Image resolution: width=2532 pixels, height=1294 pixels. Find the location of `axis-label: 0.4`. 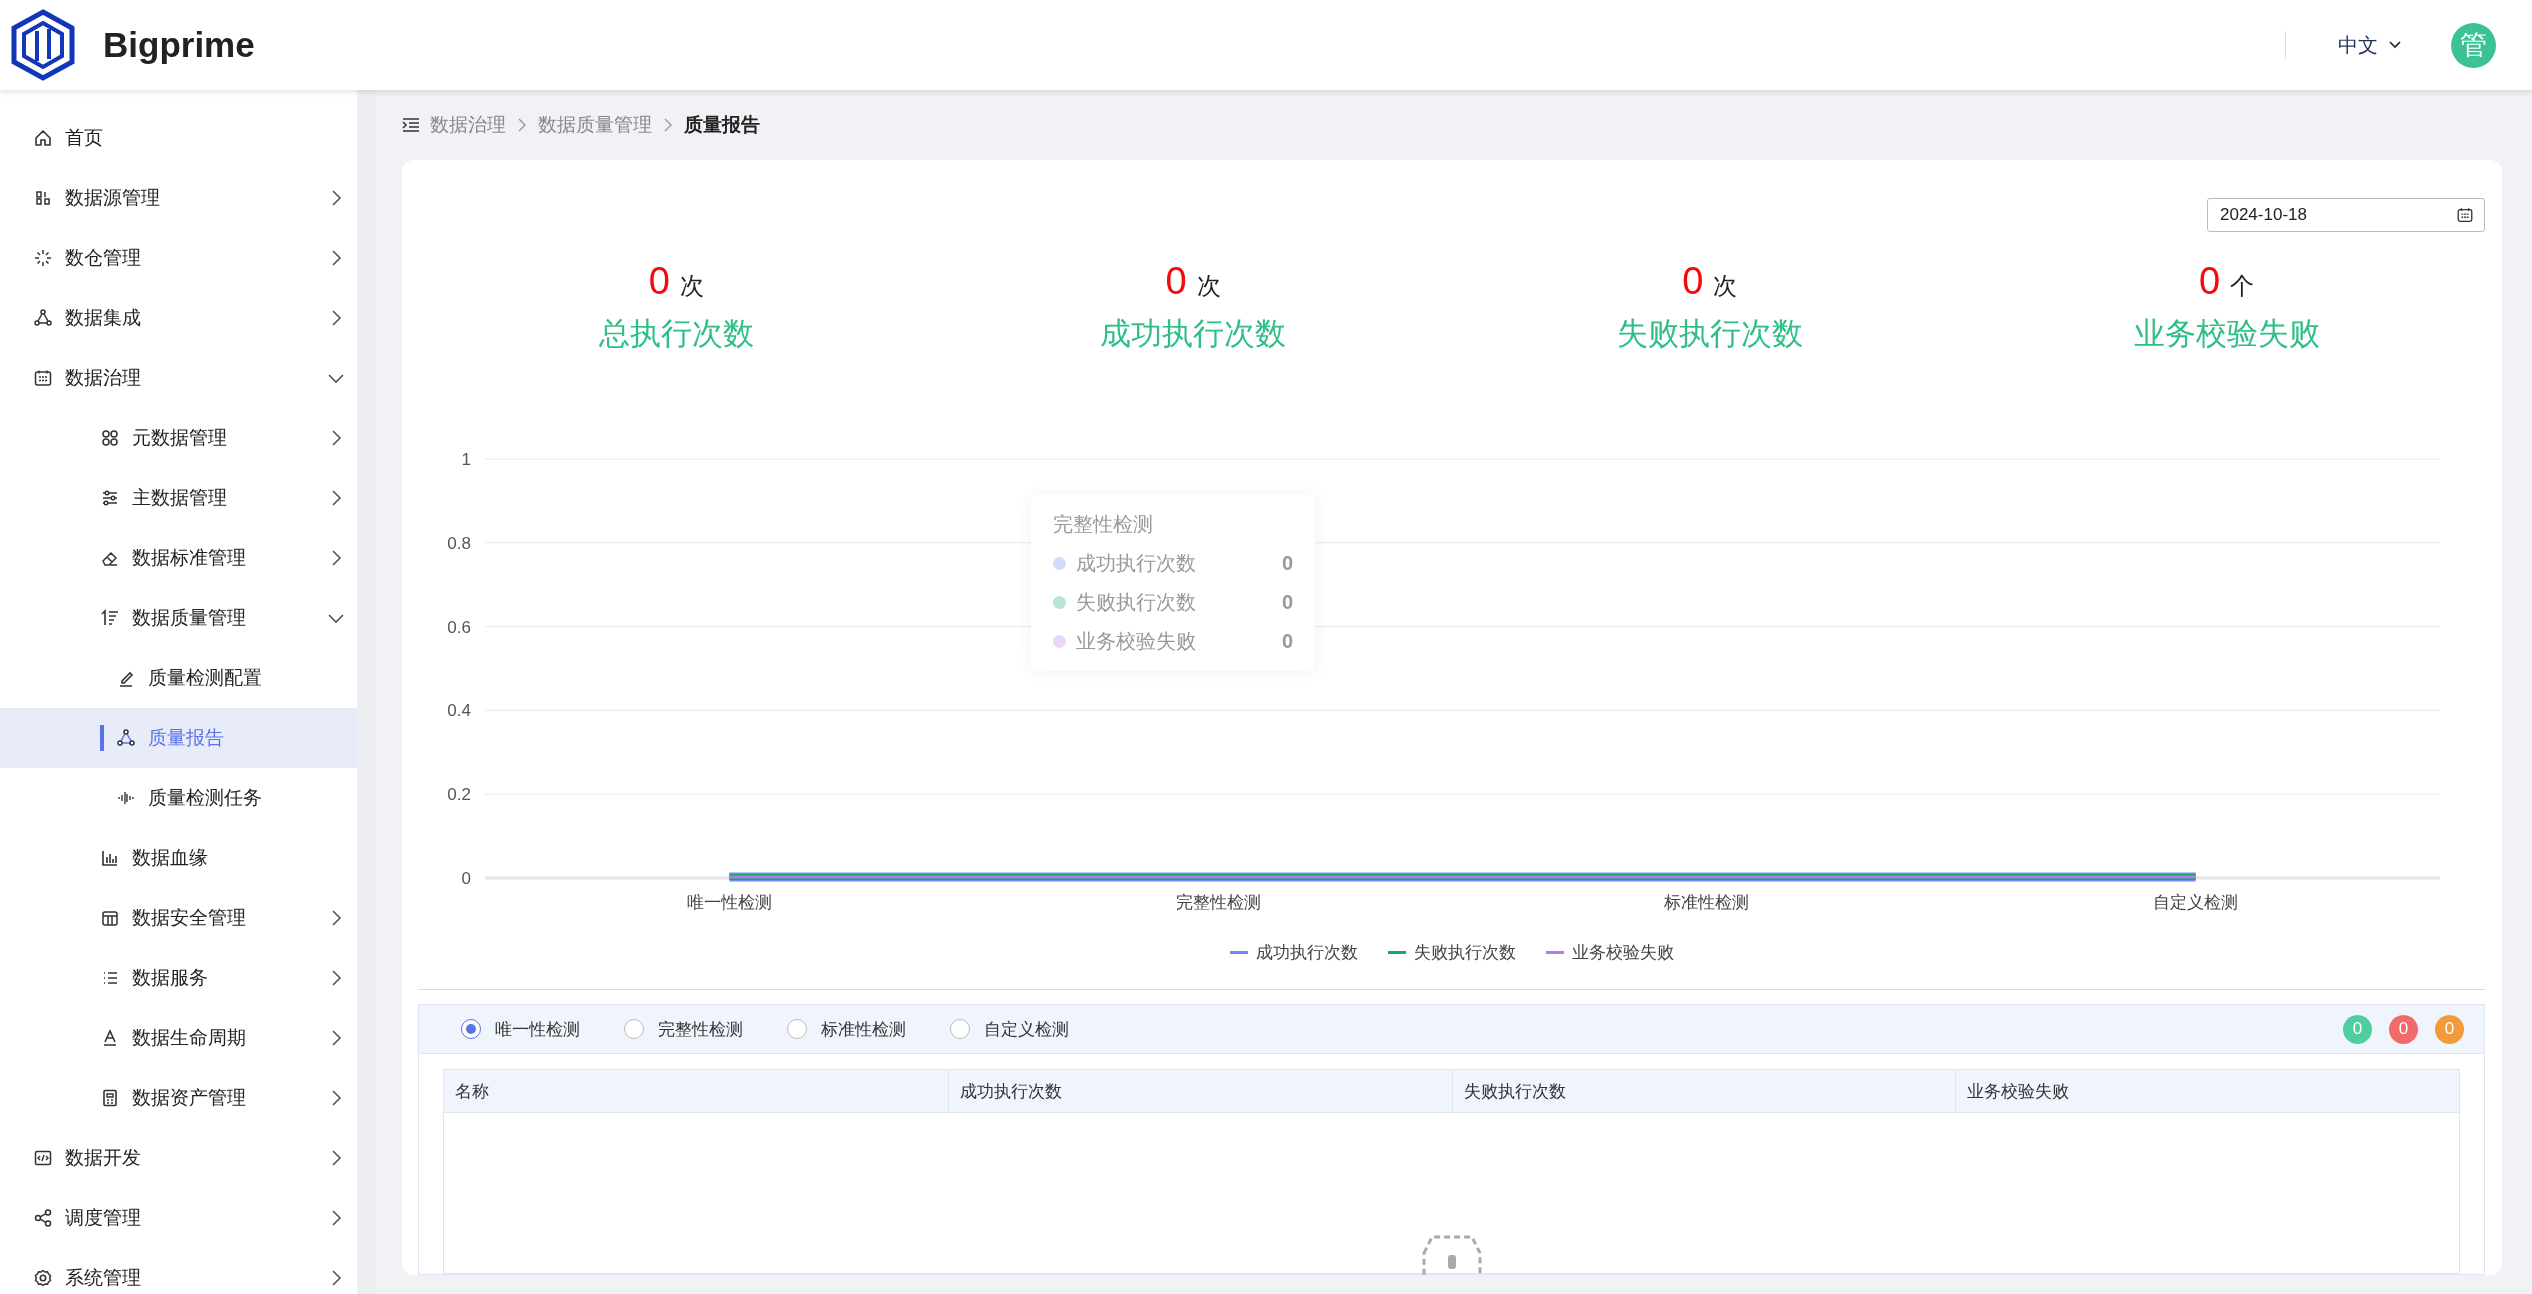

axis-label: 0.4 is located at coordinates (459, 711).